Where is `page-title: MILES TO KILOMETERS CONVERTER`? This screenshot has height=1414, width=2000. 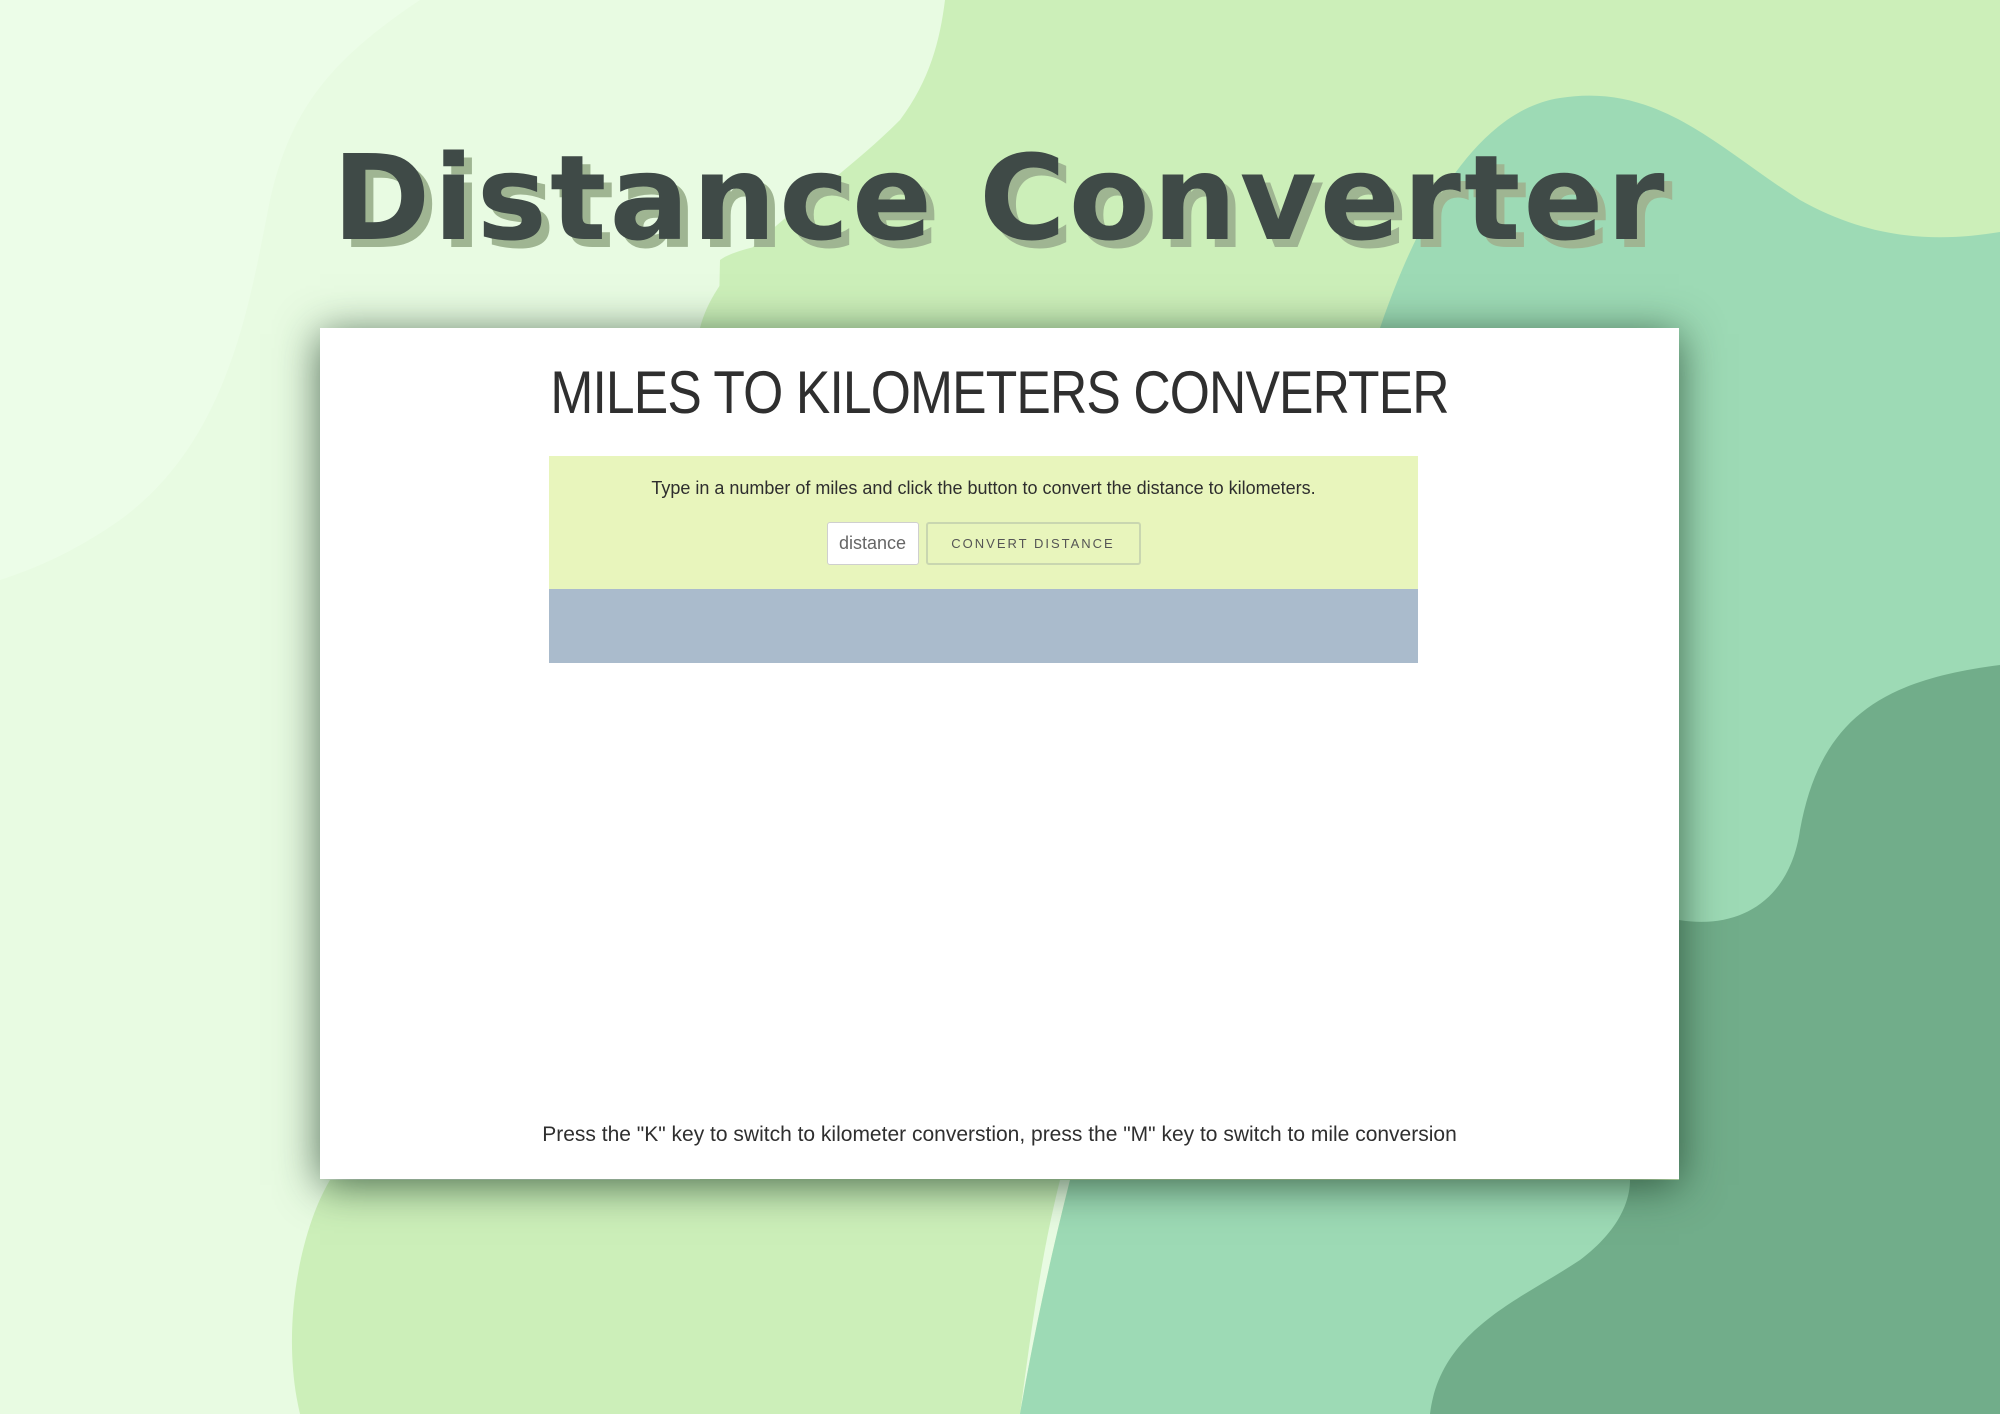 page-title: MILES TO KILOMETERS CONVERTER is located at coordinates (999, 392).